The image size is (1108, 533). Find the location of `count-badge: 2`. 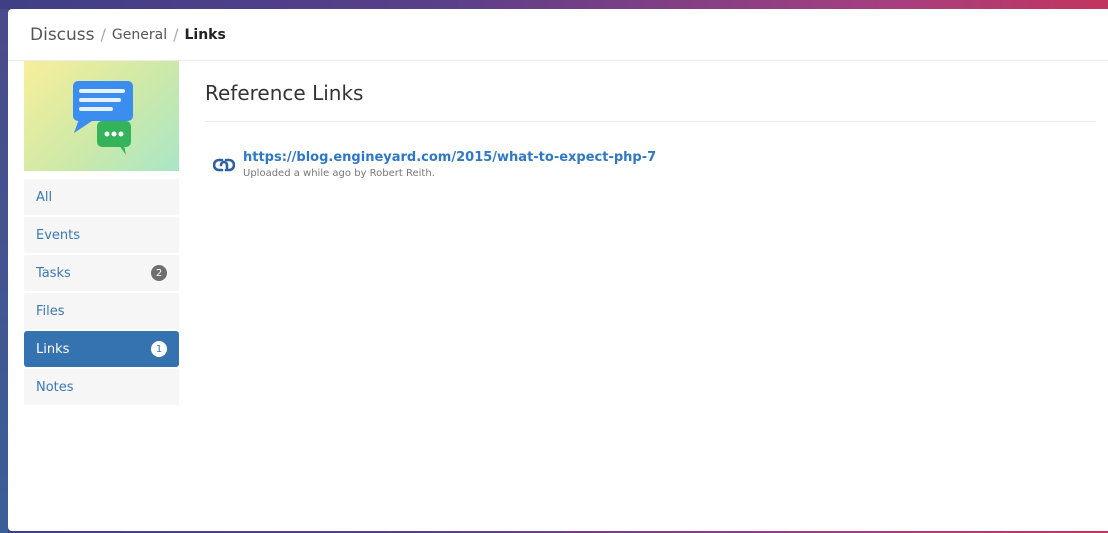

count-badge: 2 is located at coordinates (159, 273).